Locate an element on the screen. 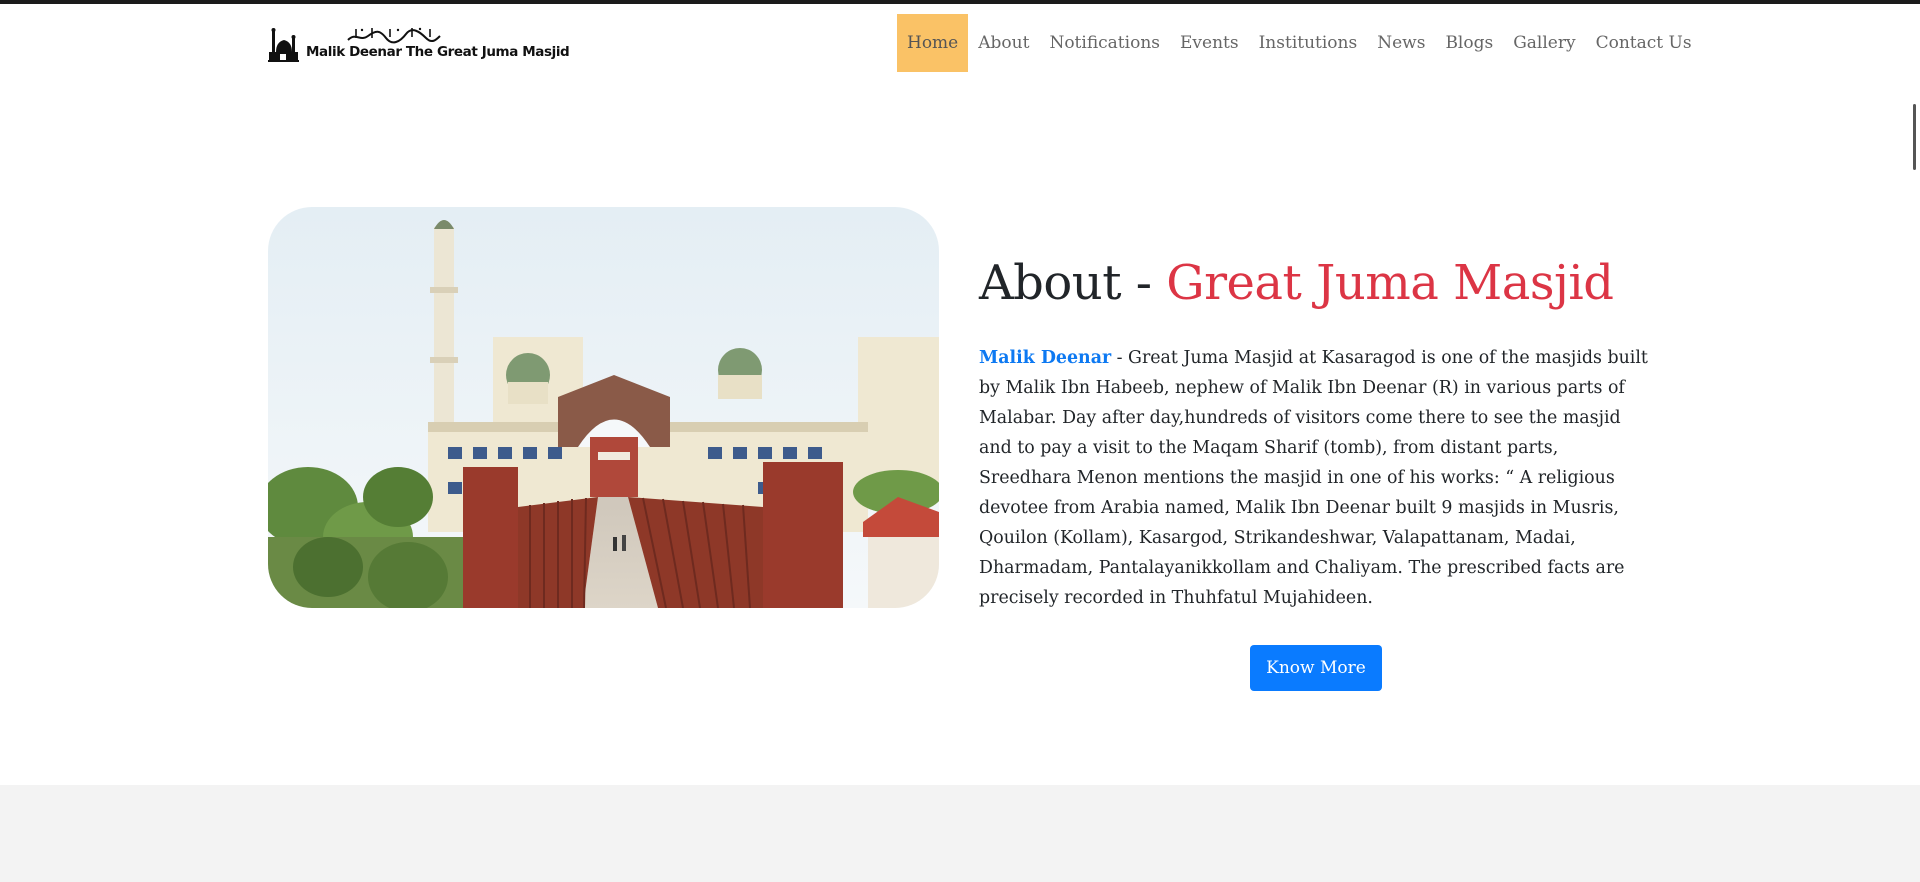  nav-home: Home is located at coordinates (933, 43).